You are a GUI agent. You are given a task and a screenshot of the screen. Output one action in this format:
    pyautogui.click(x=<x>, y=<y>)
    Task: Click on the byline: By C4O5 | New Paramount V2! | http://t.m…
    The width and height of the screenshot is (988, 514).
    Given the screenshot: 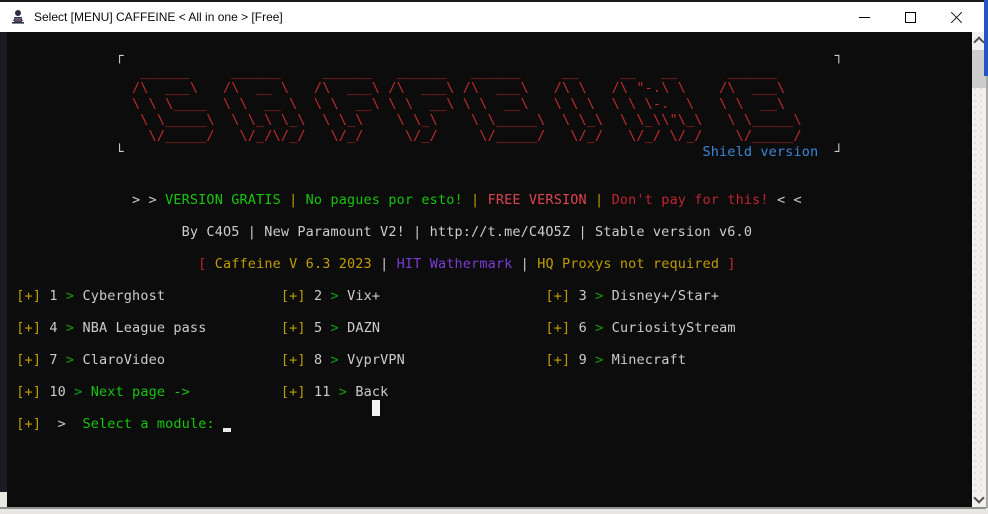 What is the action you would take?
    pyautogui.click(x=380, y=232)
    